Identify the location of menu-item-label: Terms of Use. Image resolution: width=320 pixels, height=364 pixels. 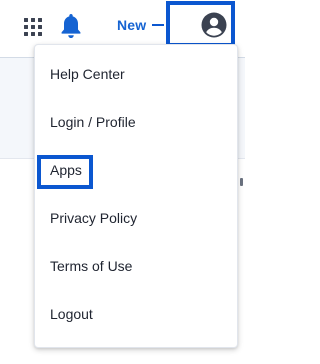
(91, 266).